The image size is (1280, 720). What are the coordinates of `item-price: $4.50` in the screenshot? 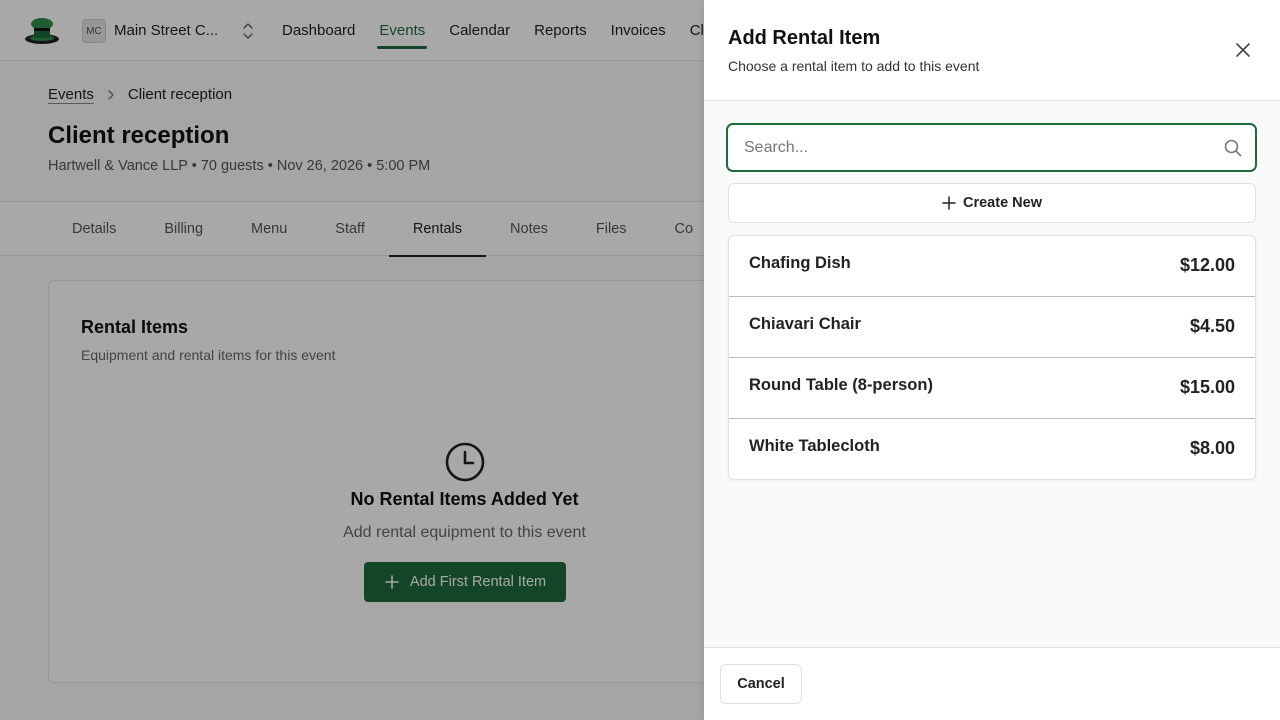 It's located at (1212, 326).